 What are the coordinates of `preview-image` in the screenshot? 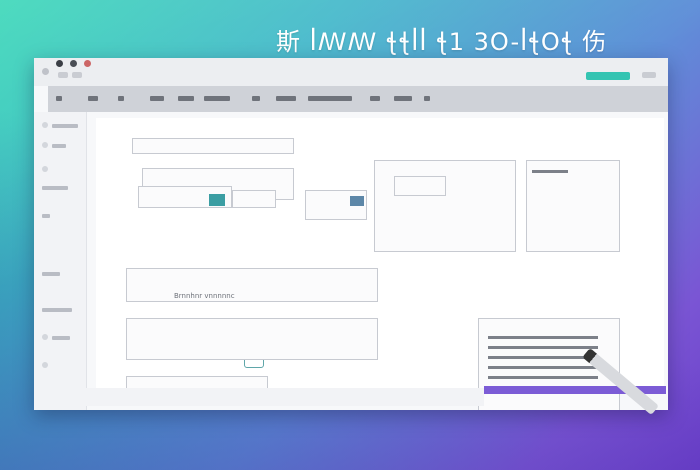 It's located at (357, 201).